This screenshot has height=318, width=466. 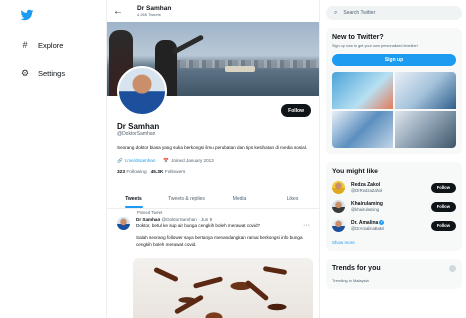 What do you see at coordinates (355, 171) in the screenshot?
I see `suggestions-title: You might like` at bounding box center [355, 171].